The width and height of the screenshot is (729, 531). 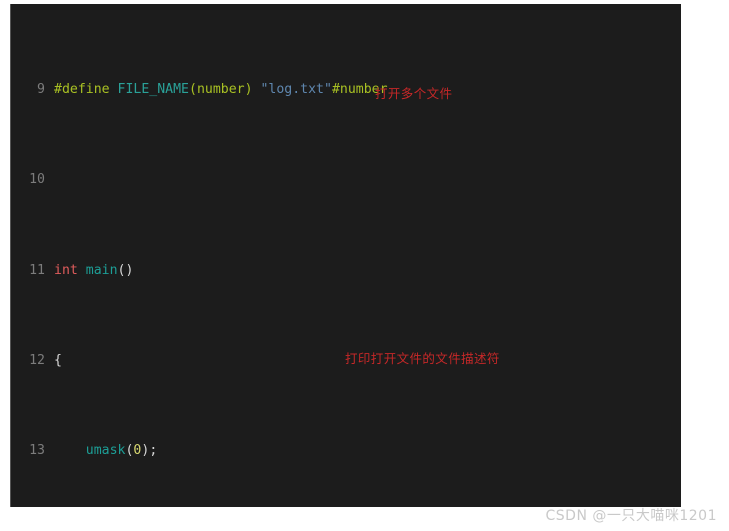 What do you see at coordinates (346, 451) in the screenshot?
I see `code-line: 13 umask(0);` at bounding box center [346, 451].